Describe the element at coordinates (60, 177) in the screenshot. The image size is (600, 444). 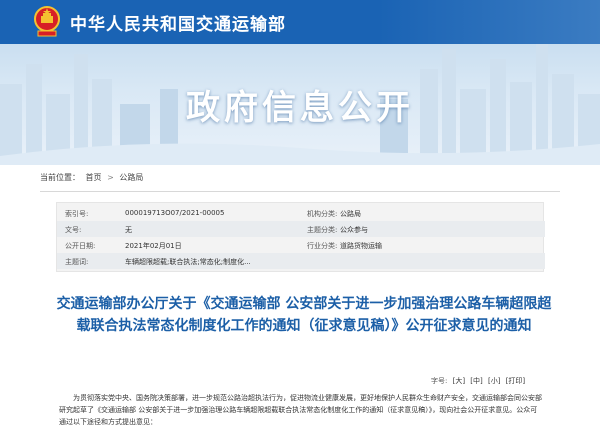
I see `breadcrumb-label: 当前位置：` at that location.